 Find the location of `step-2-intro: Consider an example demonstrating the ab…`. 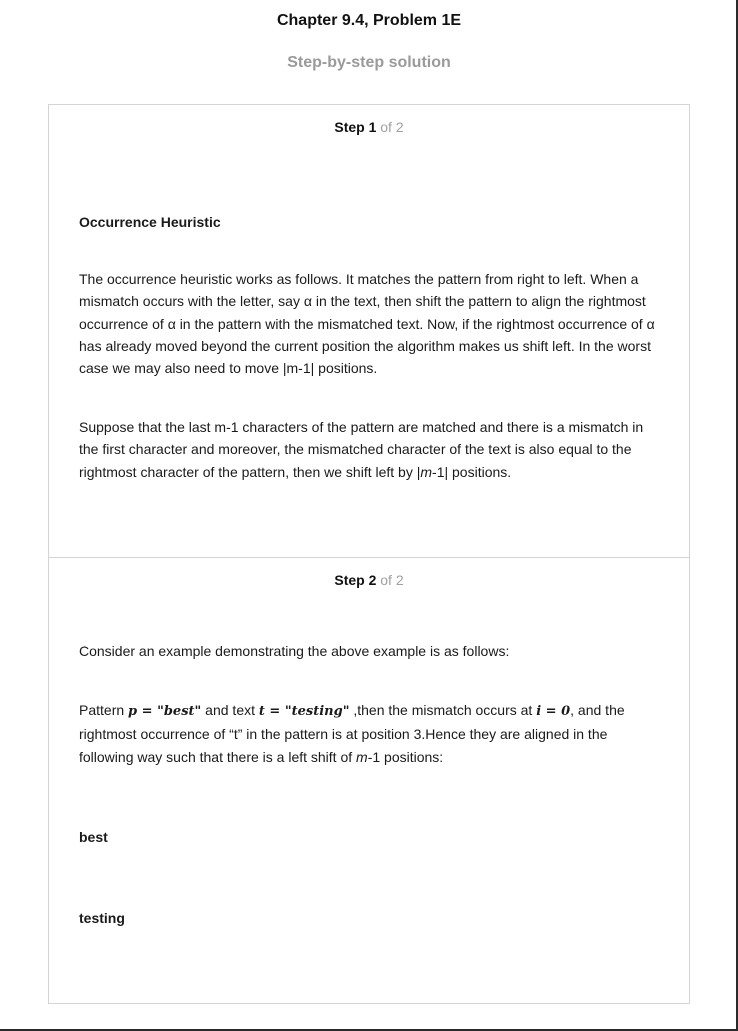

step-2-intro: Consider an example demonstrating the ab… is located at coordinates (294, 651).